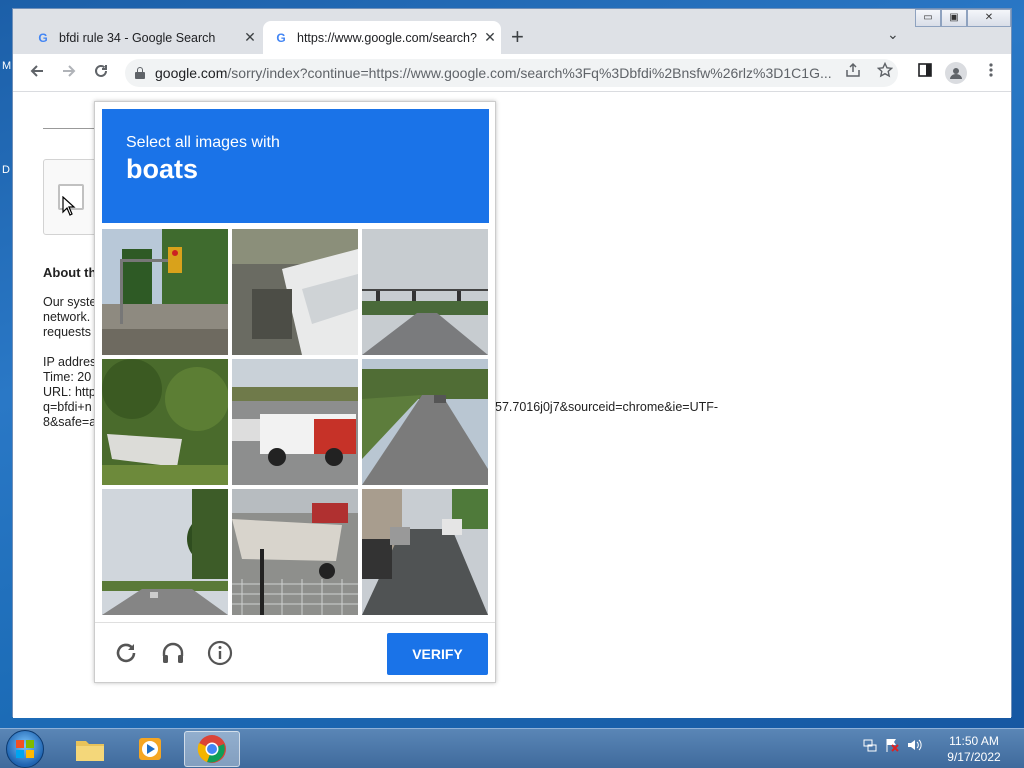 This screenshot has height=768, width=1024. What do you see at coordinates (70, 422) in the screenshot?
I see `url-line: 8&safe=a` at bounding box center [70, 422].